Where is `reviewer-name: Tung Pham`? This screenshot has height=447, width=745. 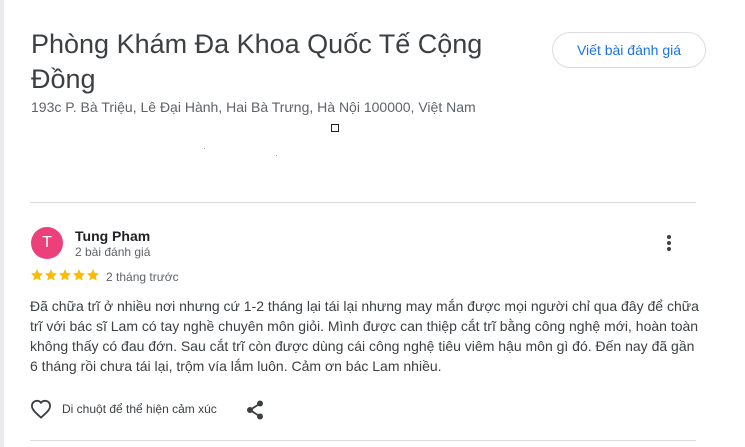 reviewer-name: Tung Pham is located at coordinates (112, 236).